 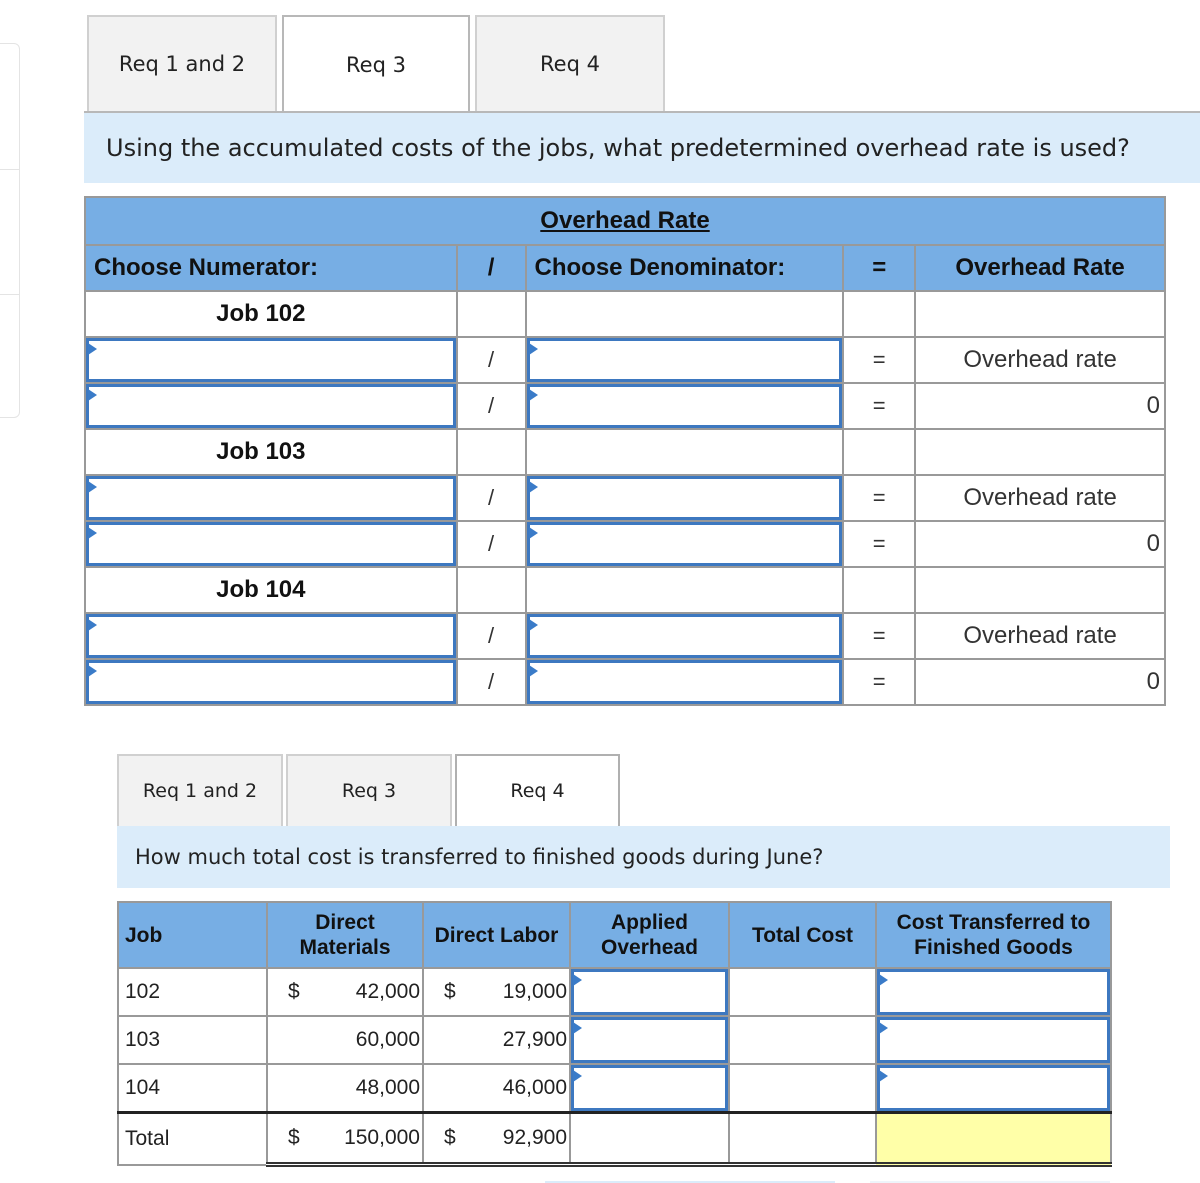 I want to click on total-row: Total $150,000 $92,900, so click(x=614, y=1139).